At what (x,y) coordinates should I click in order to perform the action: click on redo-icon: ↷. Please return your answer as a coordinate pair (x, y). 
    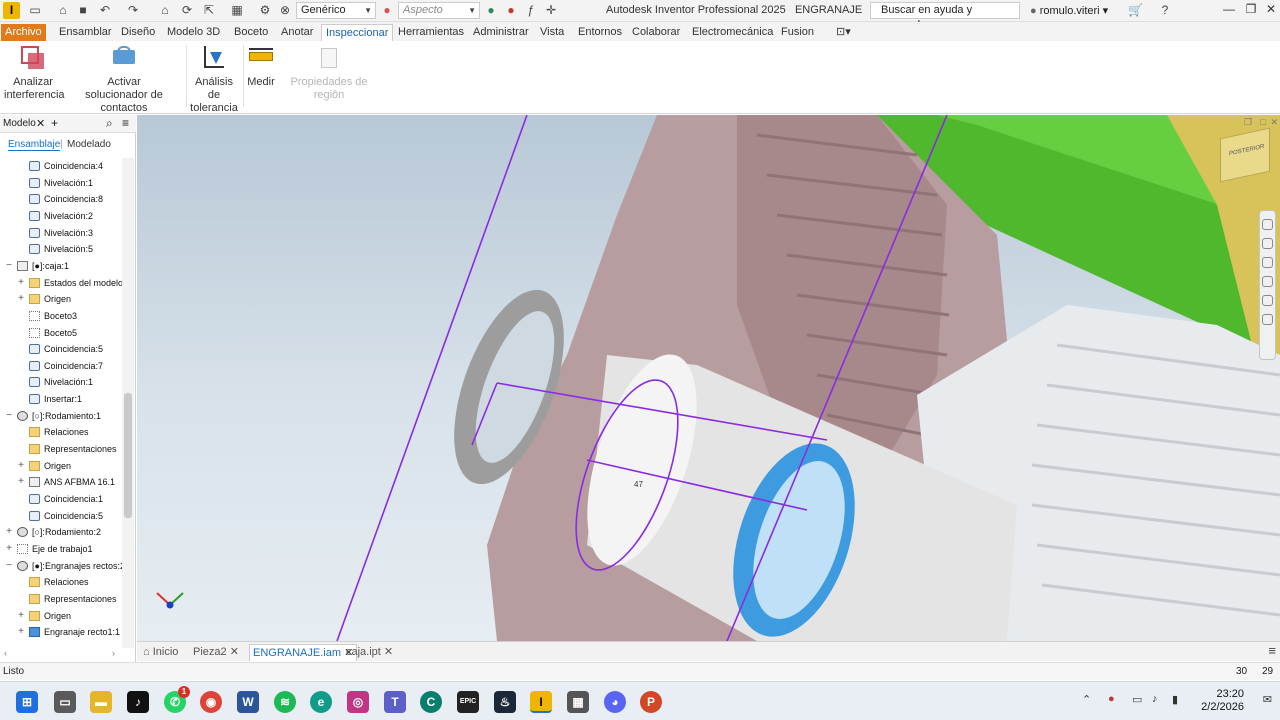
    Looking at the image, I should click on (133, 10).